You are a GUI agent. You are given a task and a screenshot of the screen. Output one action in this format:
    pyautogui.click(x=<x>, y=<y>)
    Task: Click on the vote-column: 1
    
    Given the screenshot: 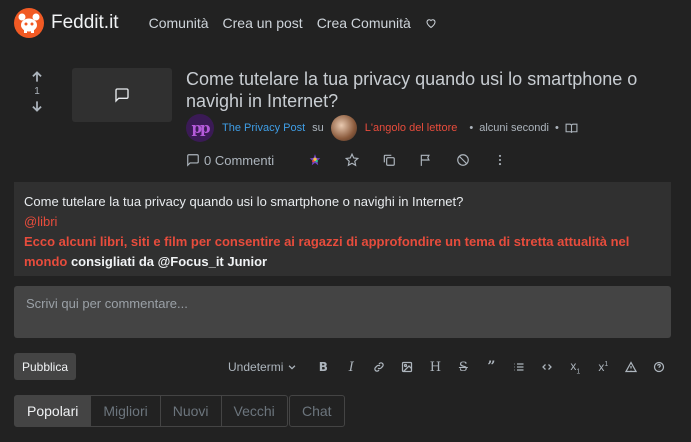 What is the action you would take?
    pyautogui.click(x=37, y=91)
    